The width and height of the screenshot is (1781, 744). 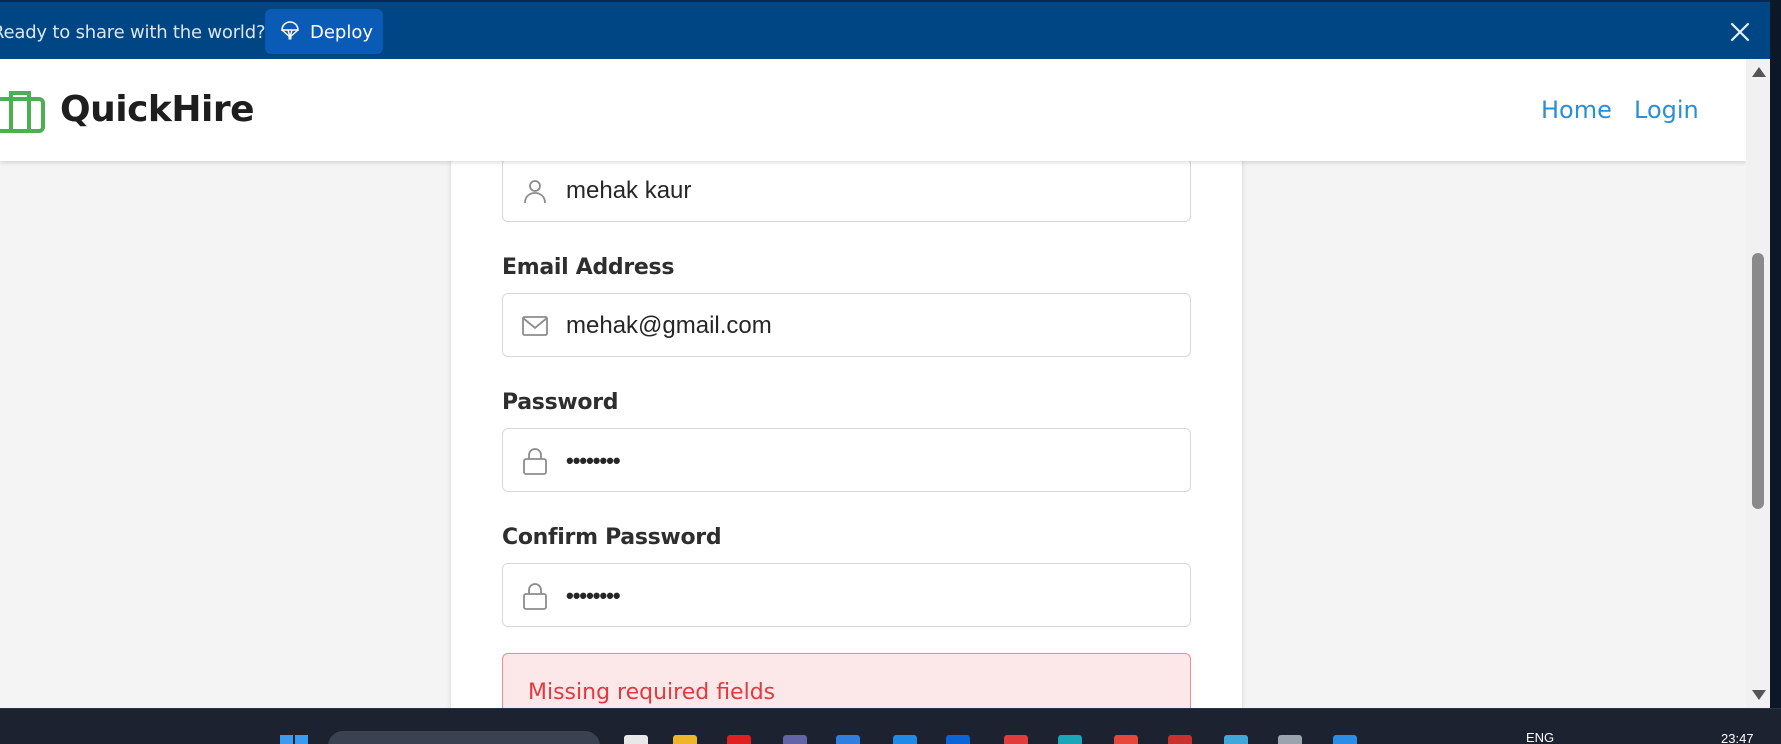 What do you see at coordinates (739, 739) in the screenshot?
I see `youtube-icon` at bounding box center [739, 739].